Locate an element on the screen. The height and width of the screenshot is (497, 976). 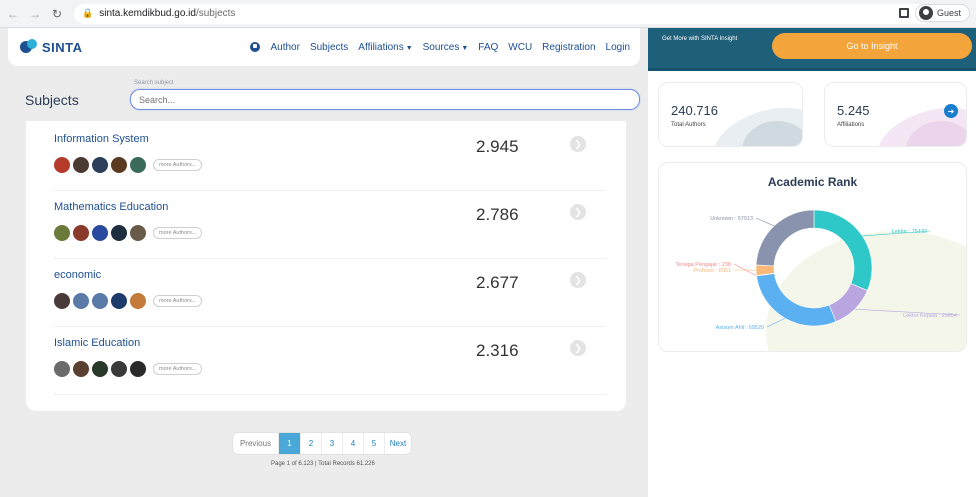
affiliations-card: 5.245 Affiliations ➜ is located at coordinates (895, 114).